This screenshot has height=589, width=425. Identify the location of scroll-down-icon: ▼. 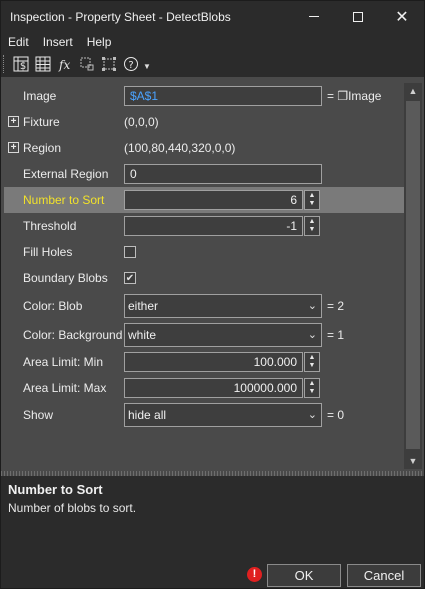
(413, 461).